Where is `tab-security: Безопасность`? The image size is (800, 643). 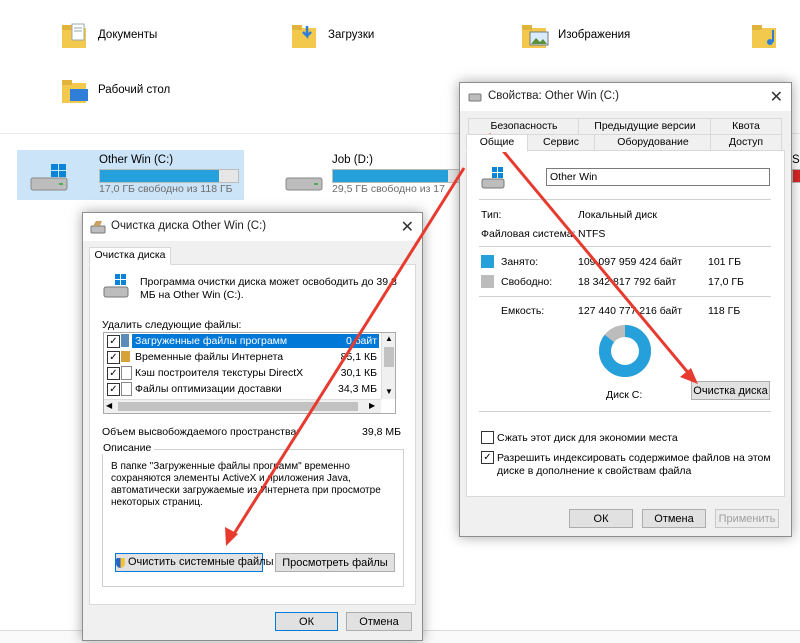 tab-security: Безопасность is located at coordinates (524, 126).